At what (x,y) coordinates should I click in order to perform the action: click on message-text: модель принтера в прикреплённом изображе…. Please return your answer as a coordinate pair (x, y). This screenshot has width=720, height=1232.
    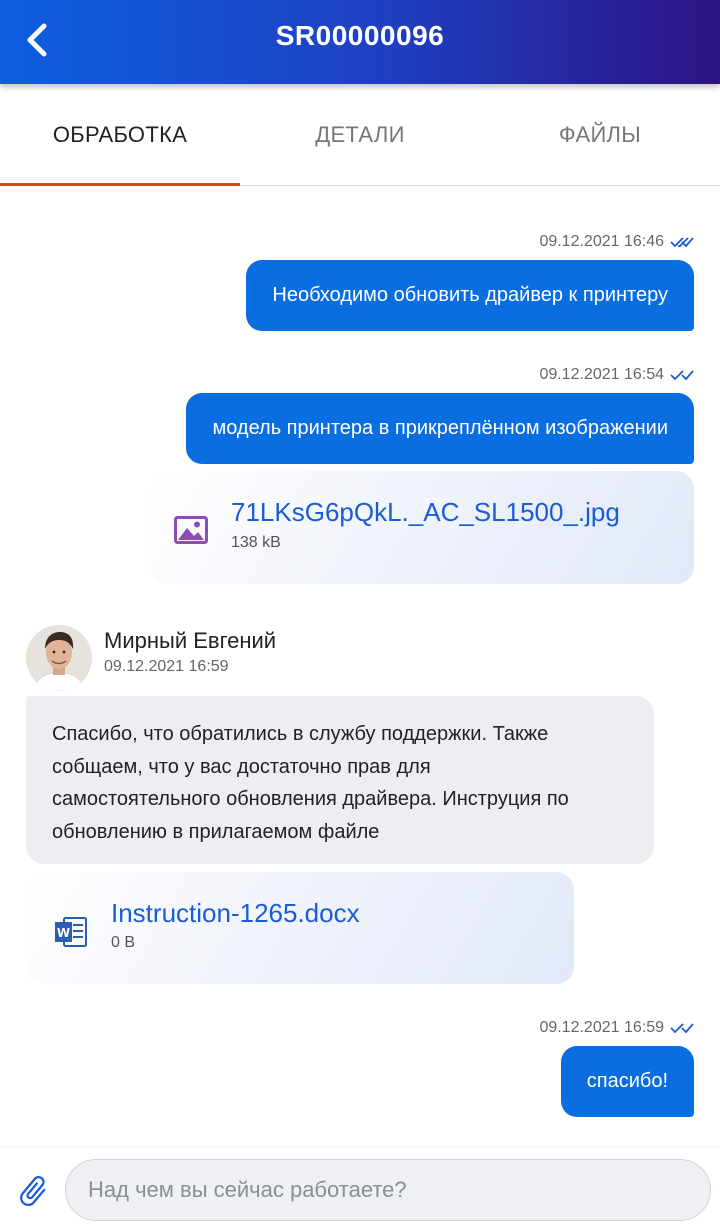
    Looking at the image, I should click on (440, 428).